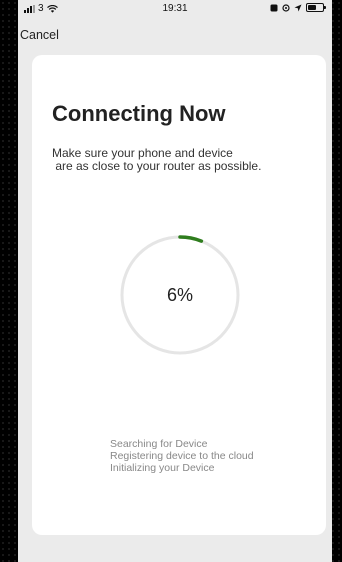 Image resolution: width=342 pixels, height=562 pixels. I want to click on page-title: Connecting Now, so click(139, 113).